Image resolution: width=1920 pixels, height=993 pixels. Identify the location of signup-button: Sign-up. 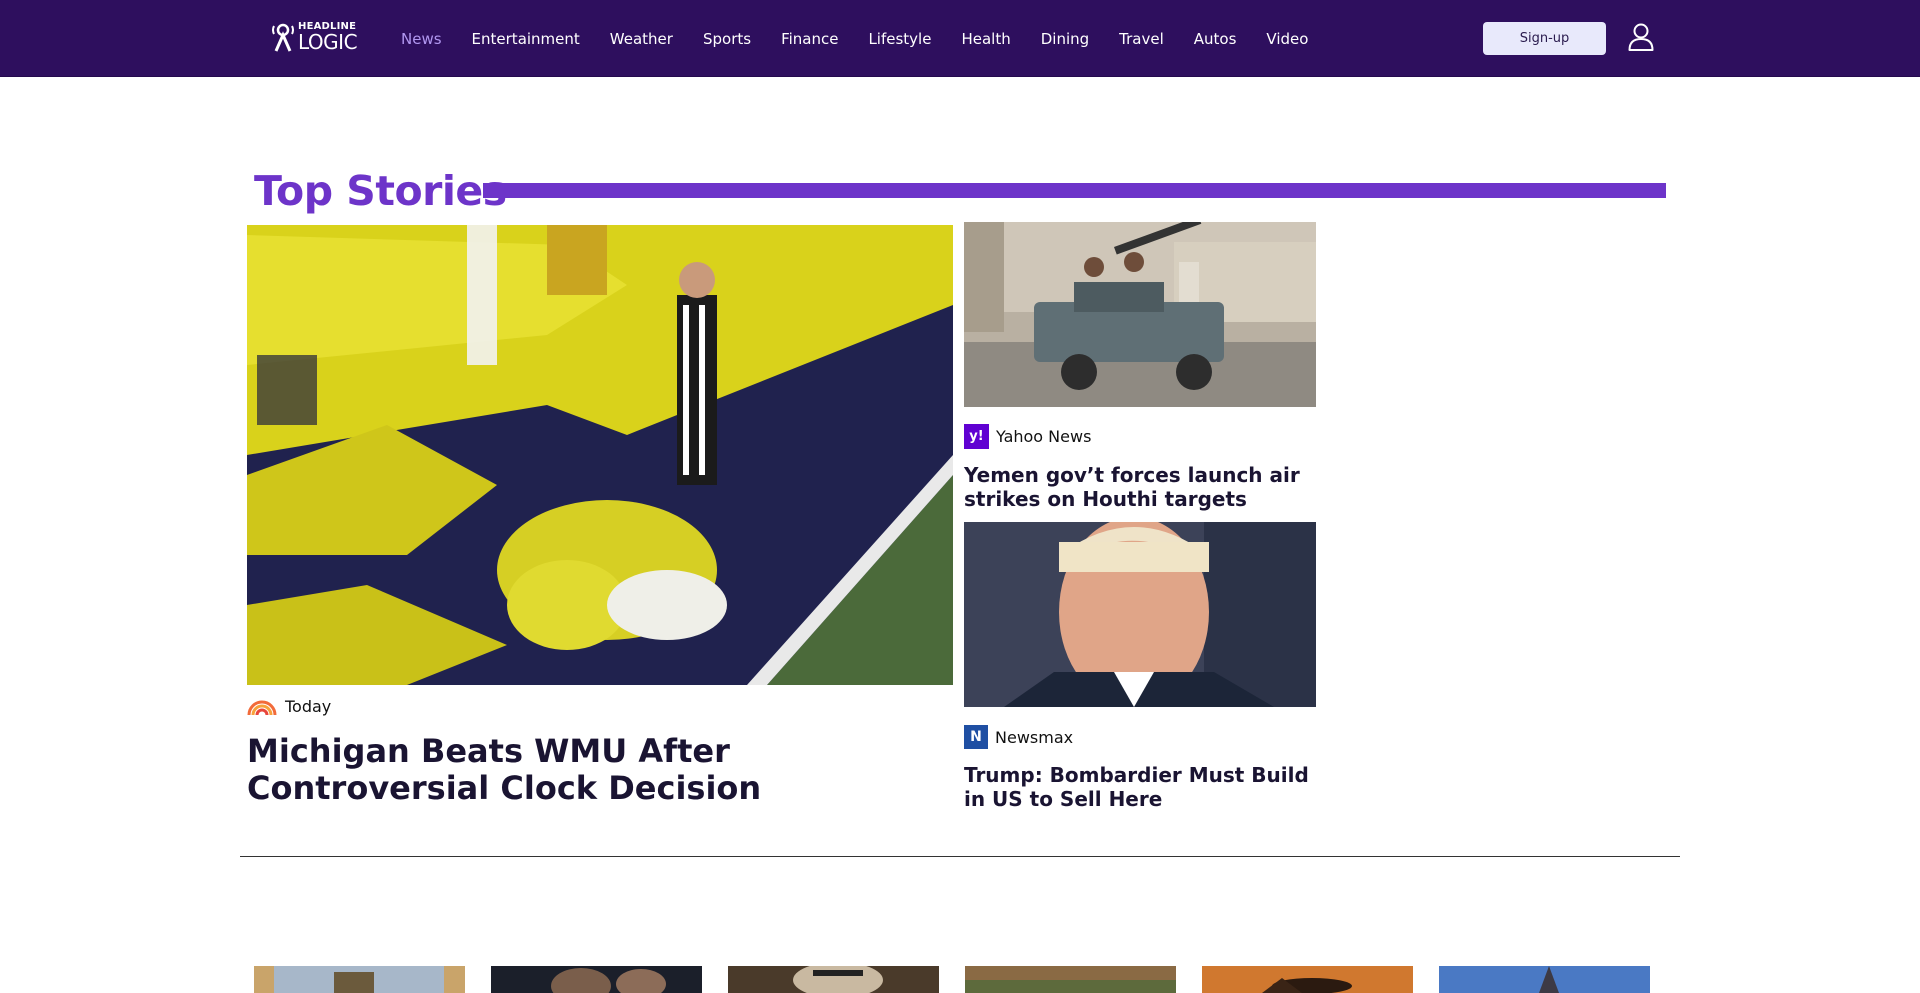
(1544, 38).